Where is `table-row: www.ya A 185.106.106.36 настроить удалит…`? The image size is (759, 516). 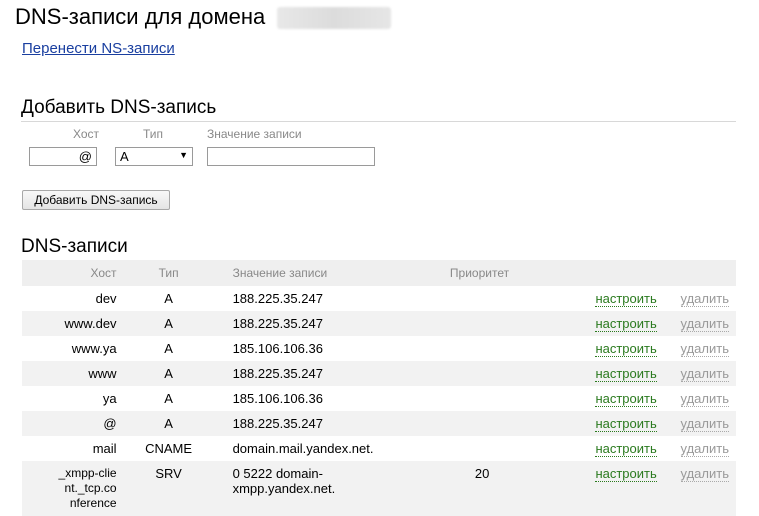
table-row: www.ya A 185.106.106.36 настроить удалит… is located at coordinates (379, 348).